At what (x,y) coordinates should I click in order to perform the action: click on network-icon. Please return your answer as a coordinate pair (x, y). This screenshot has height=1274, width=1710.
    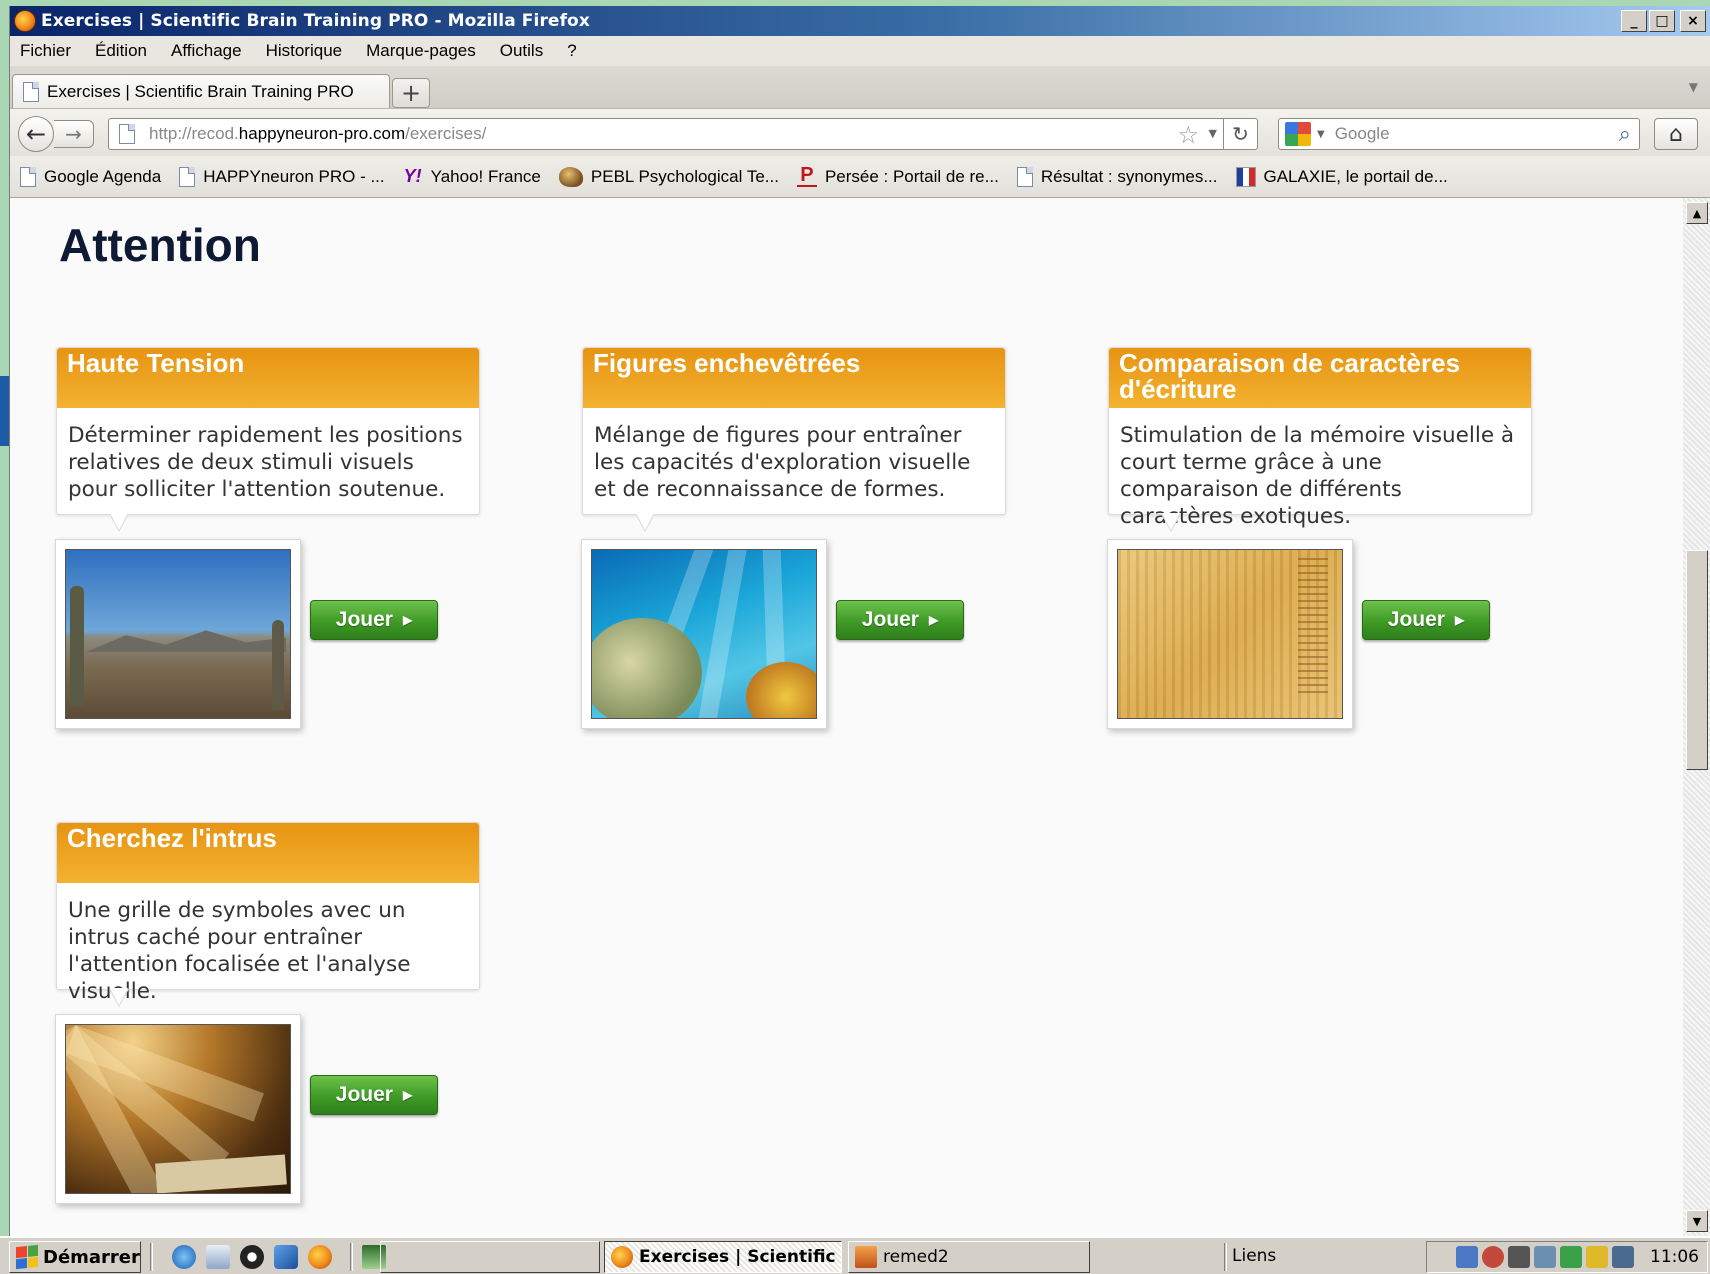
    Looking at the image, I should click on (1467, 1257).